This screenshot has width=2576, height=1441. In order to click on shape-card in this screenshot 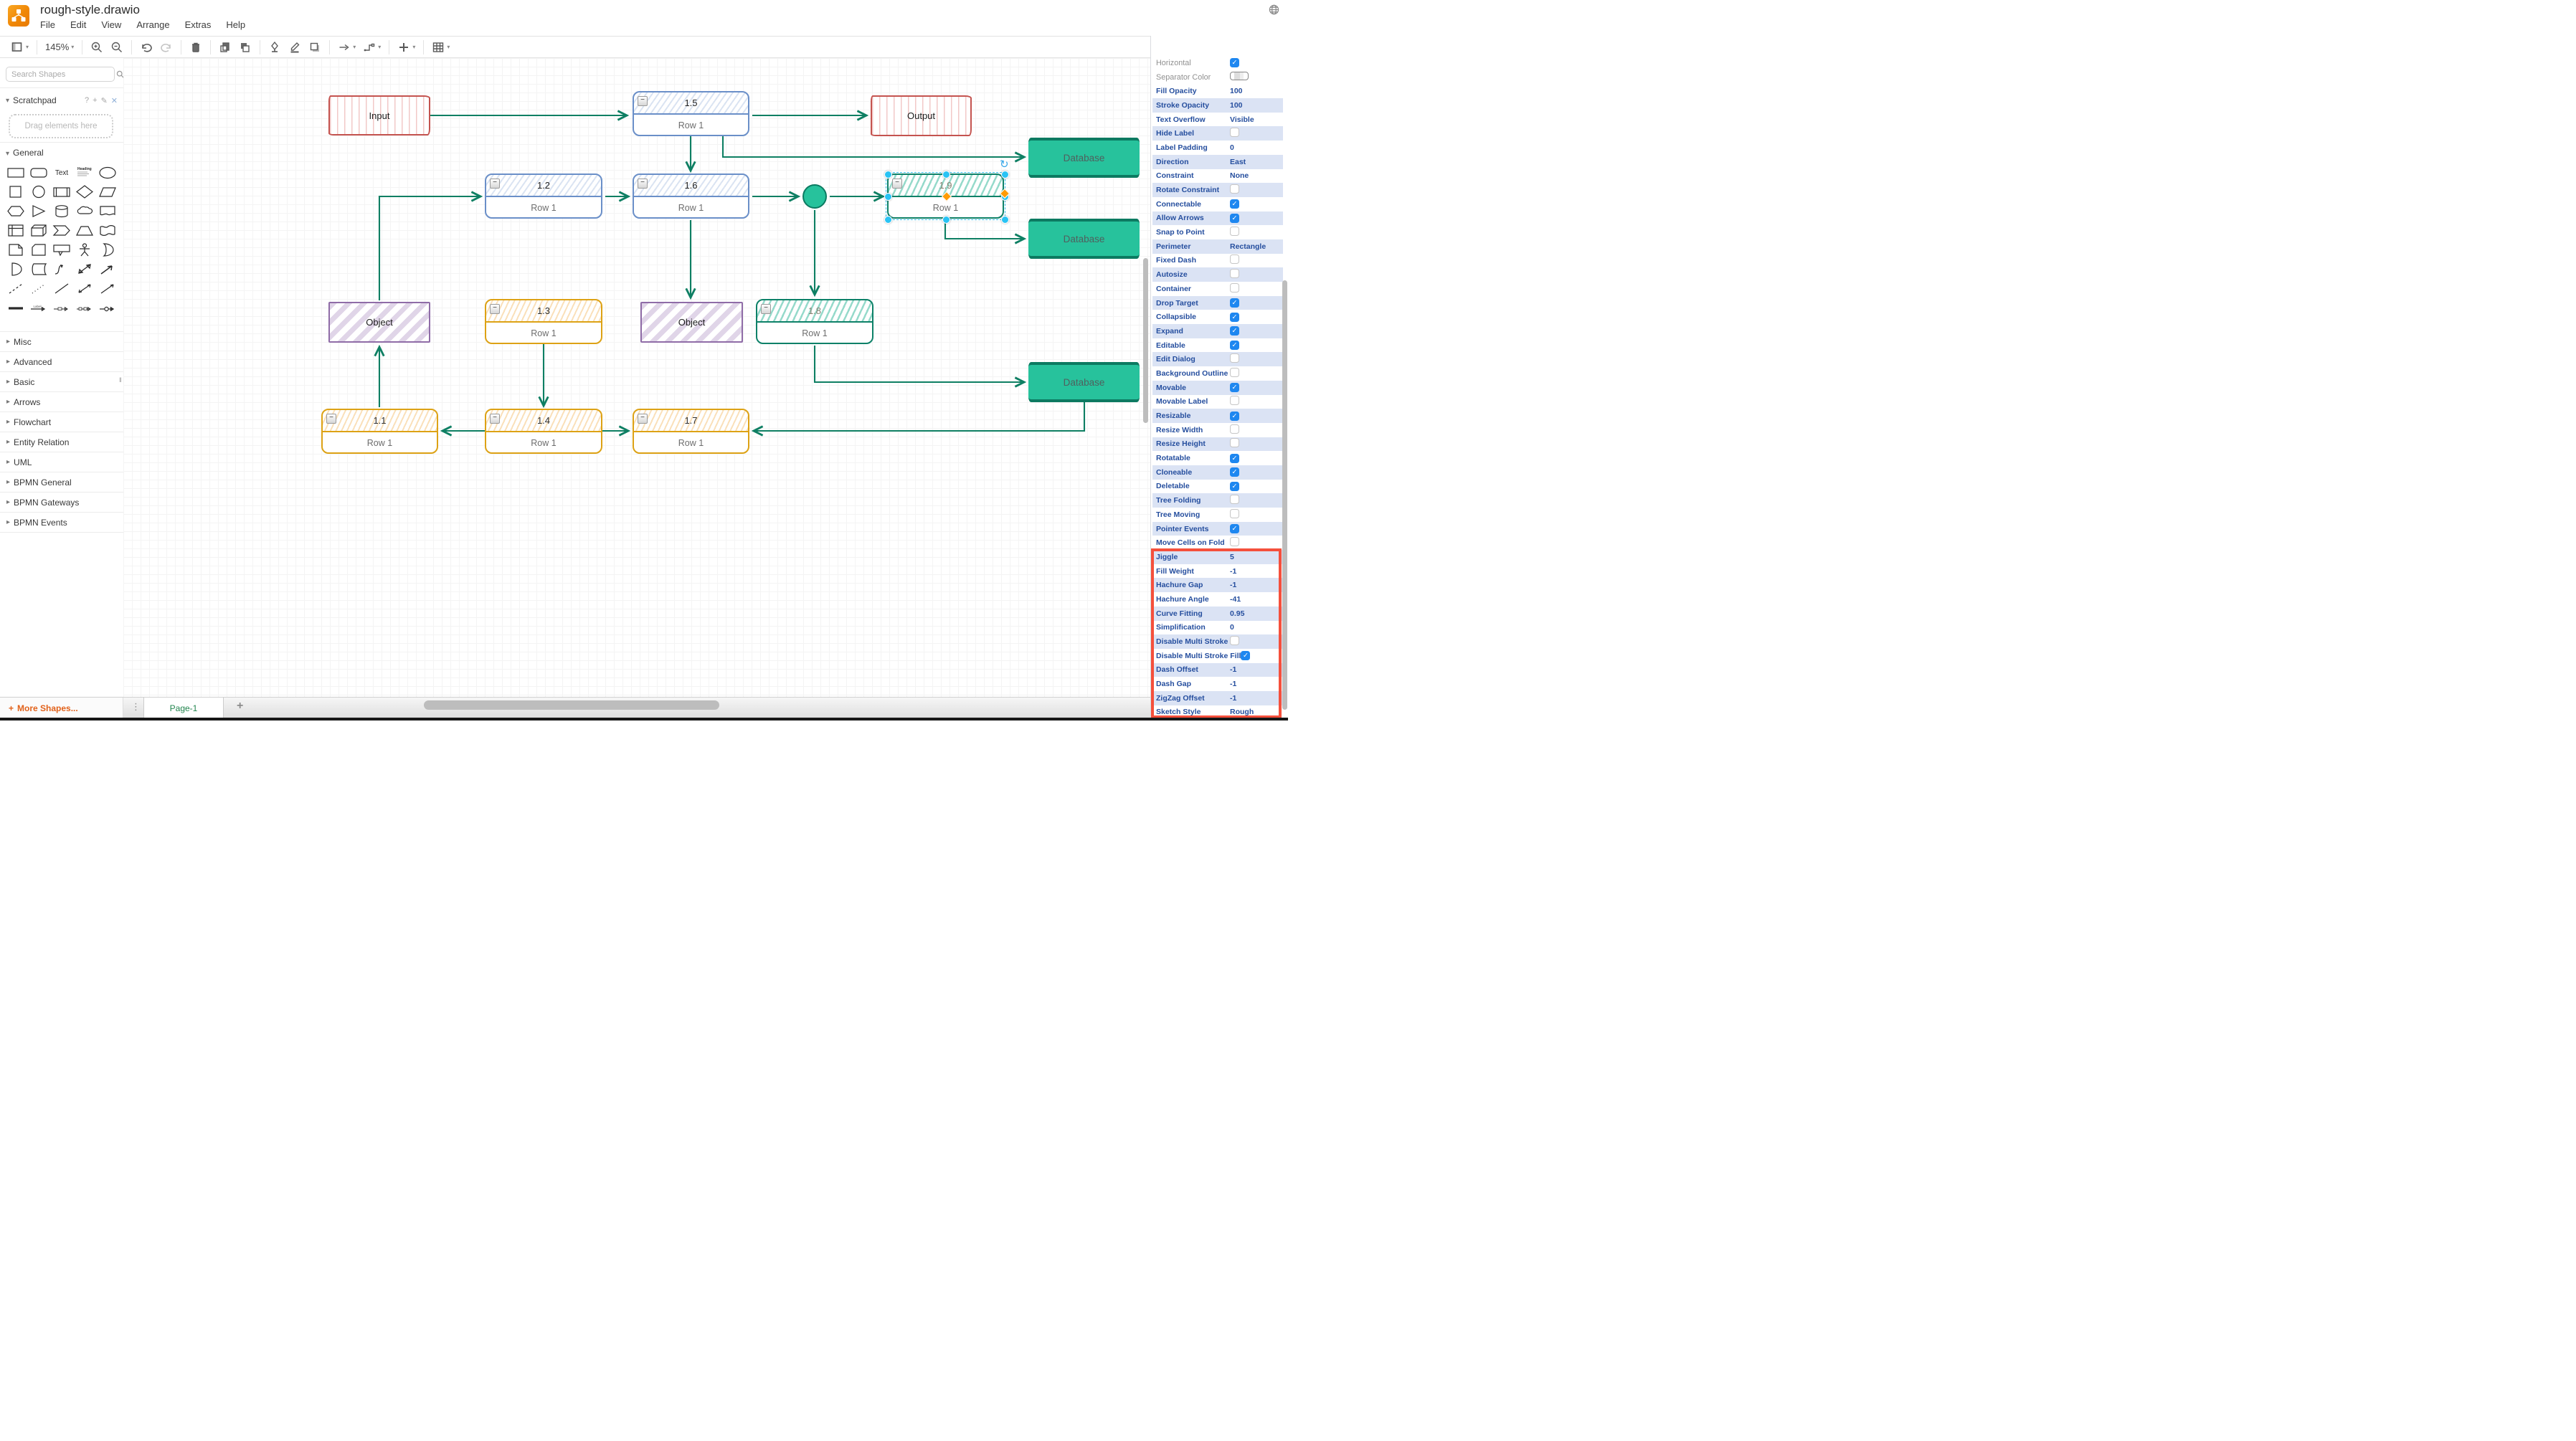, I will do `click(38, 250)`.